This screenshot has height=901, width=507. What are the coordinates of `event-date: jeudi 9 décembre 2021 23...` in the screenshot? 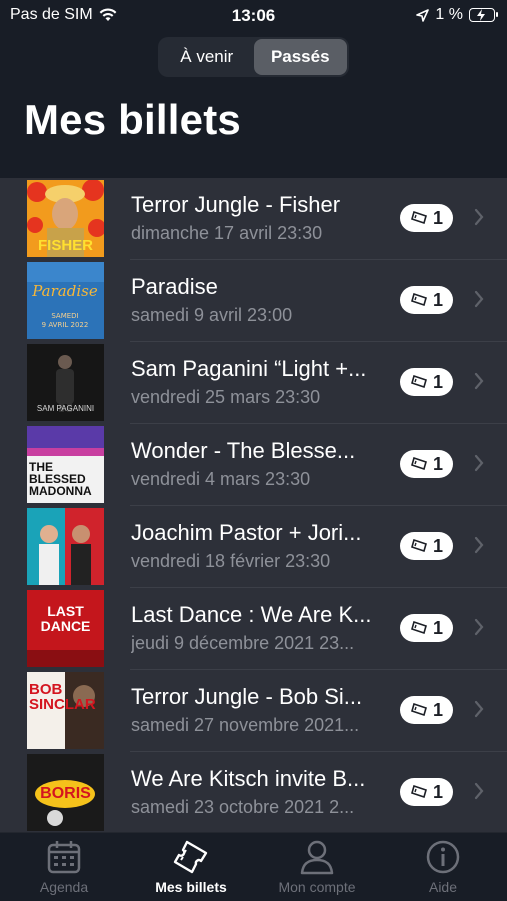 It's located at (243, 643).